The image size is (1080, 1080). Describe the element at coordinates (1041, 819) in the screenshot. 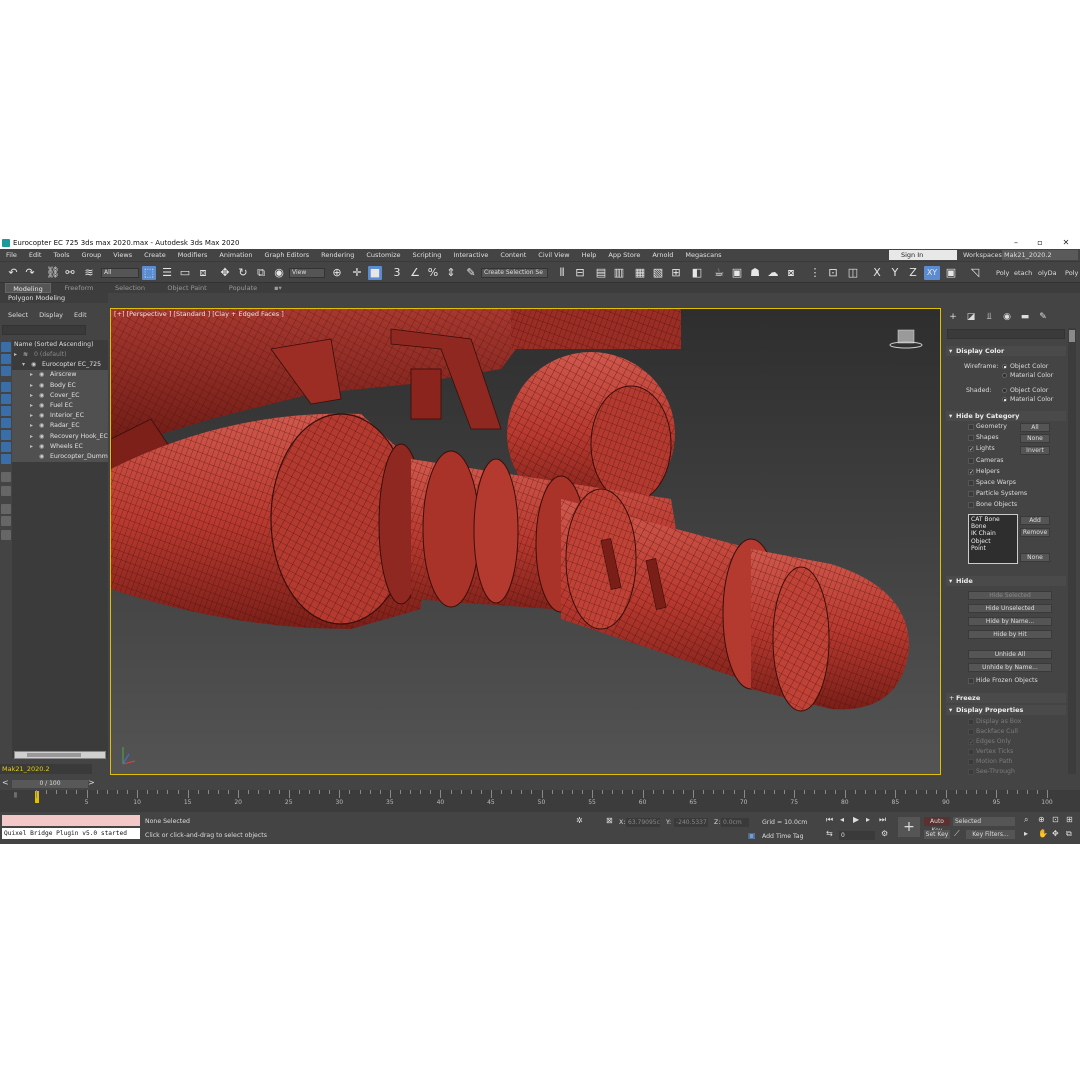

I see `zoom-all-icon: ⊕` at that location.